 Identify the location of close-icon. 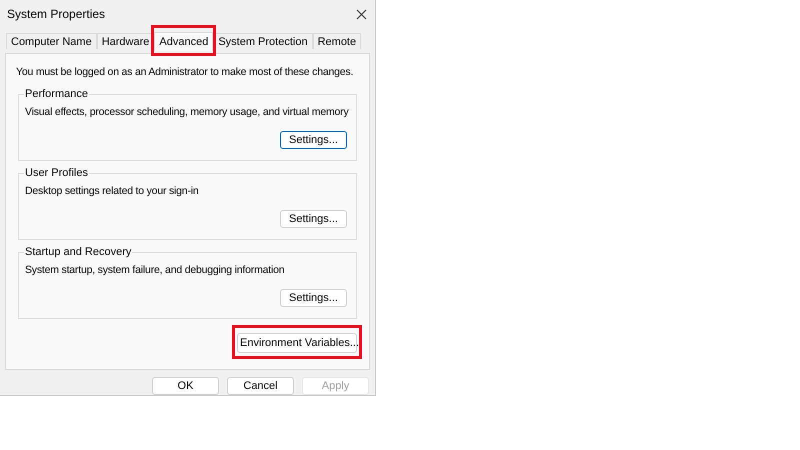
(361, 14).